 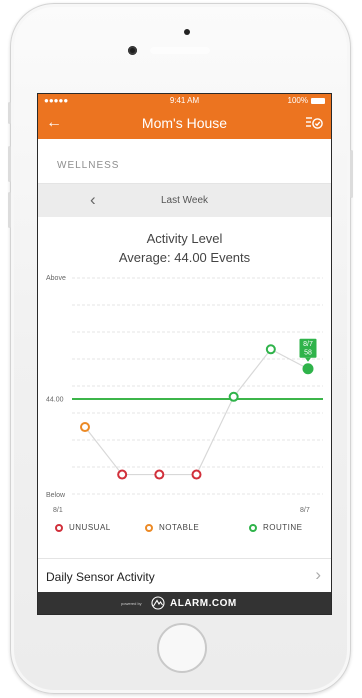 I want to click on legend-ring-routine, so click(x=253, y=527).